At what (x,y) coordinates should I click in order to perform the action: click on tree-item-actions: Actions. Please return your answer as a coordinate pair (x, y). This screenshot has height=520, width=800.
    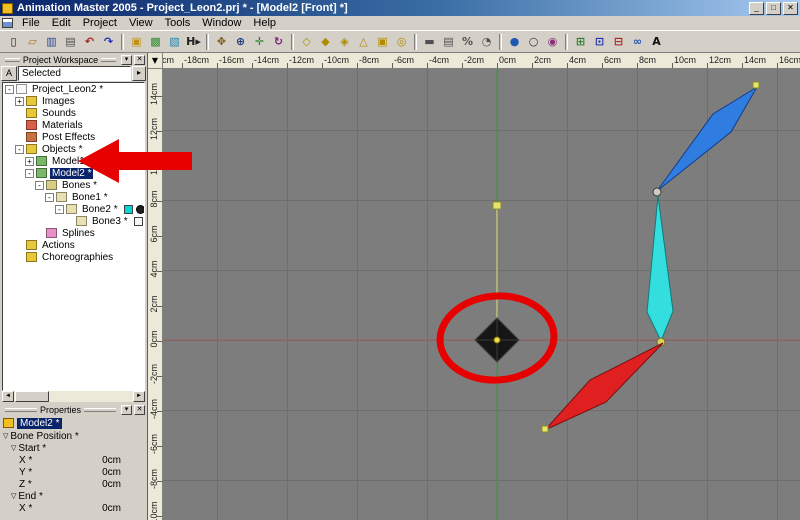
    Looking at the image, I should click on (73, 245).